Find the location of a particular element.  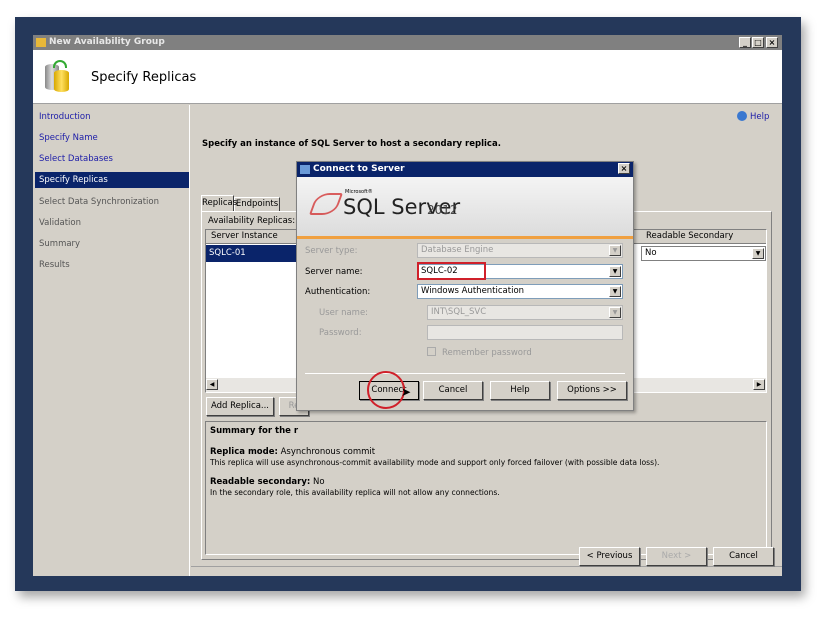

server-name-highlight is located at coordinates (451, 271).